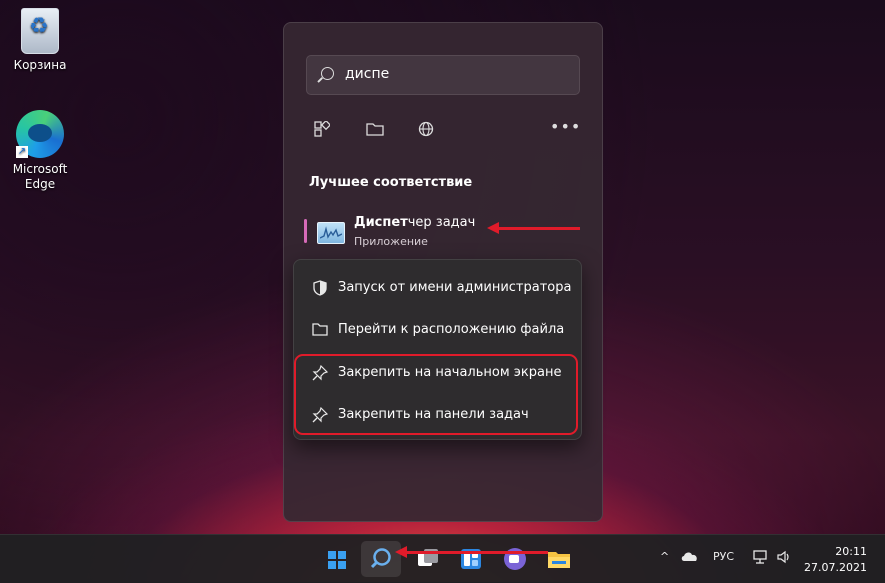  I want to click on edge-label: Microsoft Edge, so click(40, 176).